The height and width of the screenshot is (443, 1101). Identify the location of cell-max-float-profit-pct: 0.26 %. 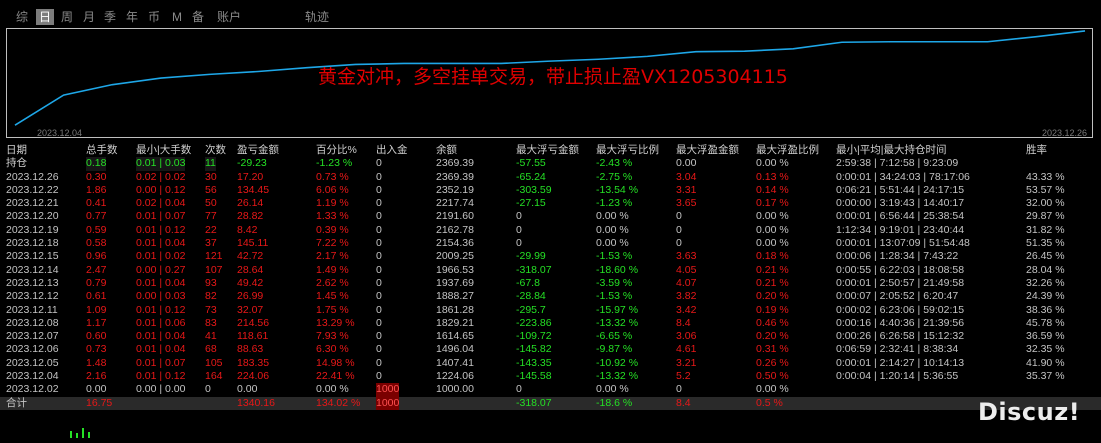
(772, 362).